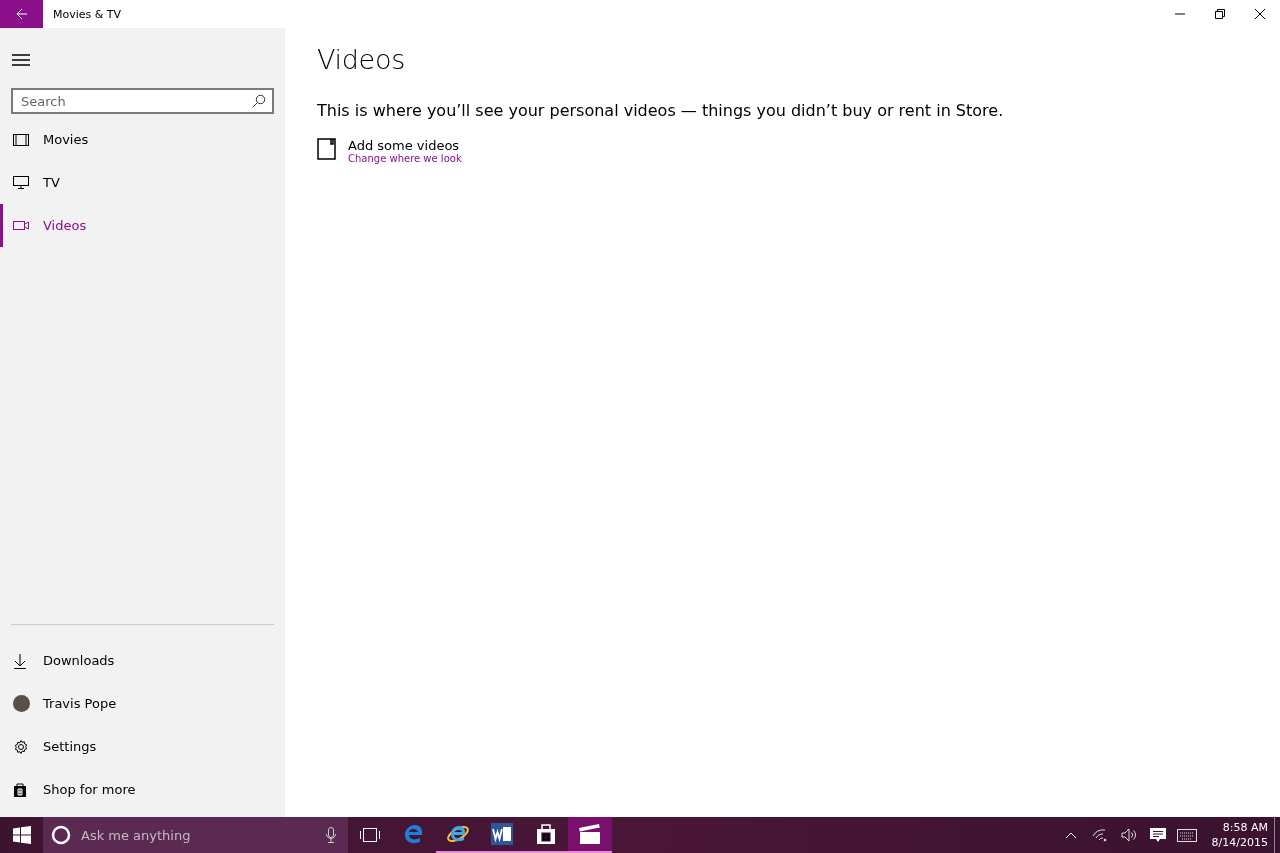 Image resolution: width=1280 pixels, height=853 pixels. Describe the element at coordinates (1129, 835) in the screenshot. I see `speaker-icon` at that location.